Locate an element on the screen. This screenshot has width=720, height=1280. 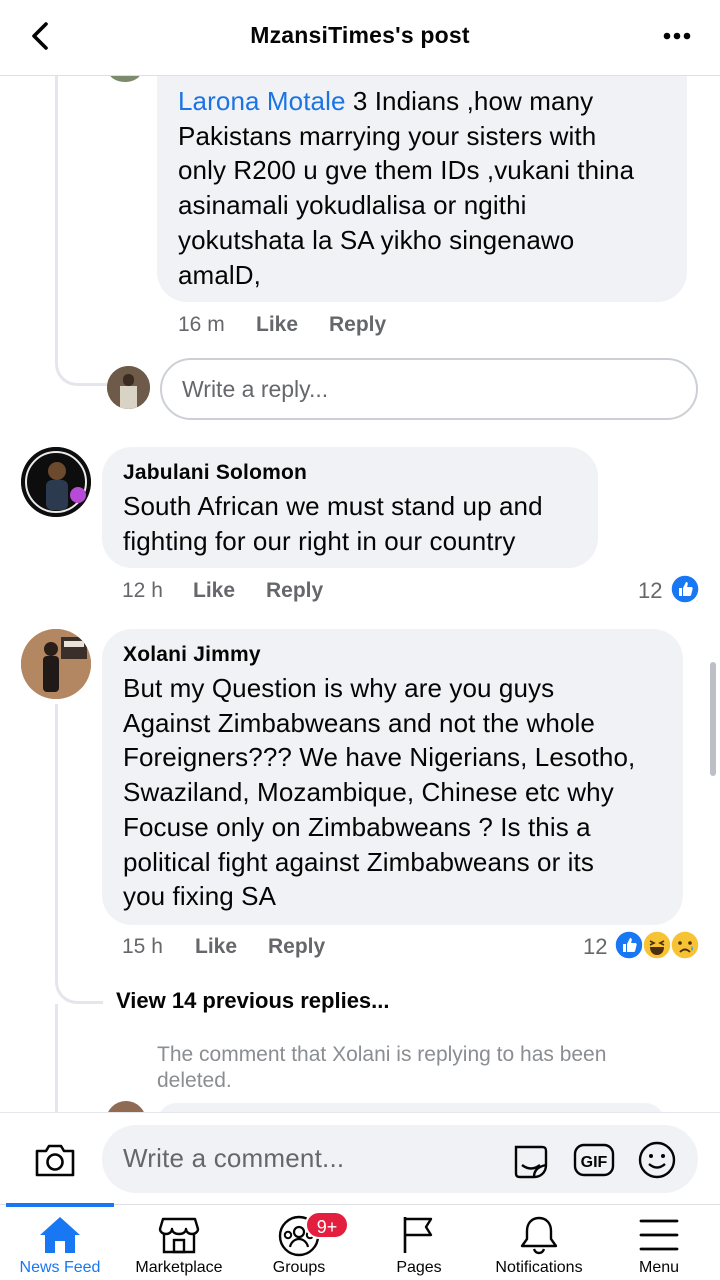
emoji-icon is located at coordinates (657, 1160).